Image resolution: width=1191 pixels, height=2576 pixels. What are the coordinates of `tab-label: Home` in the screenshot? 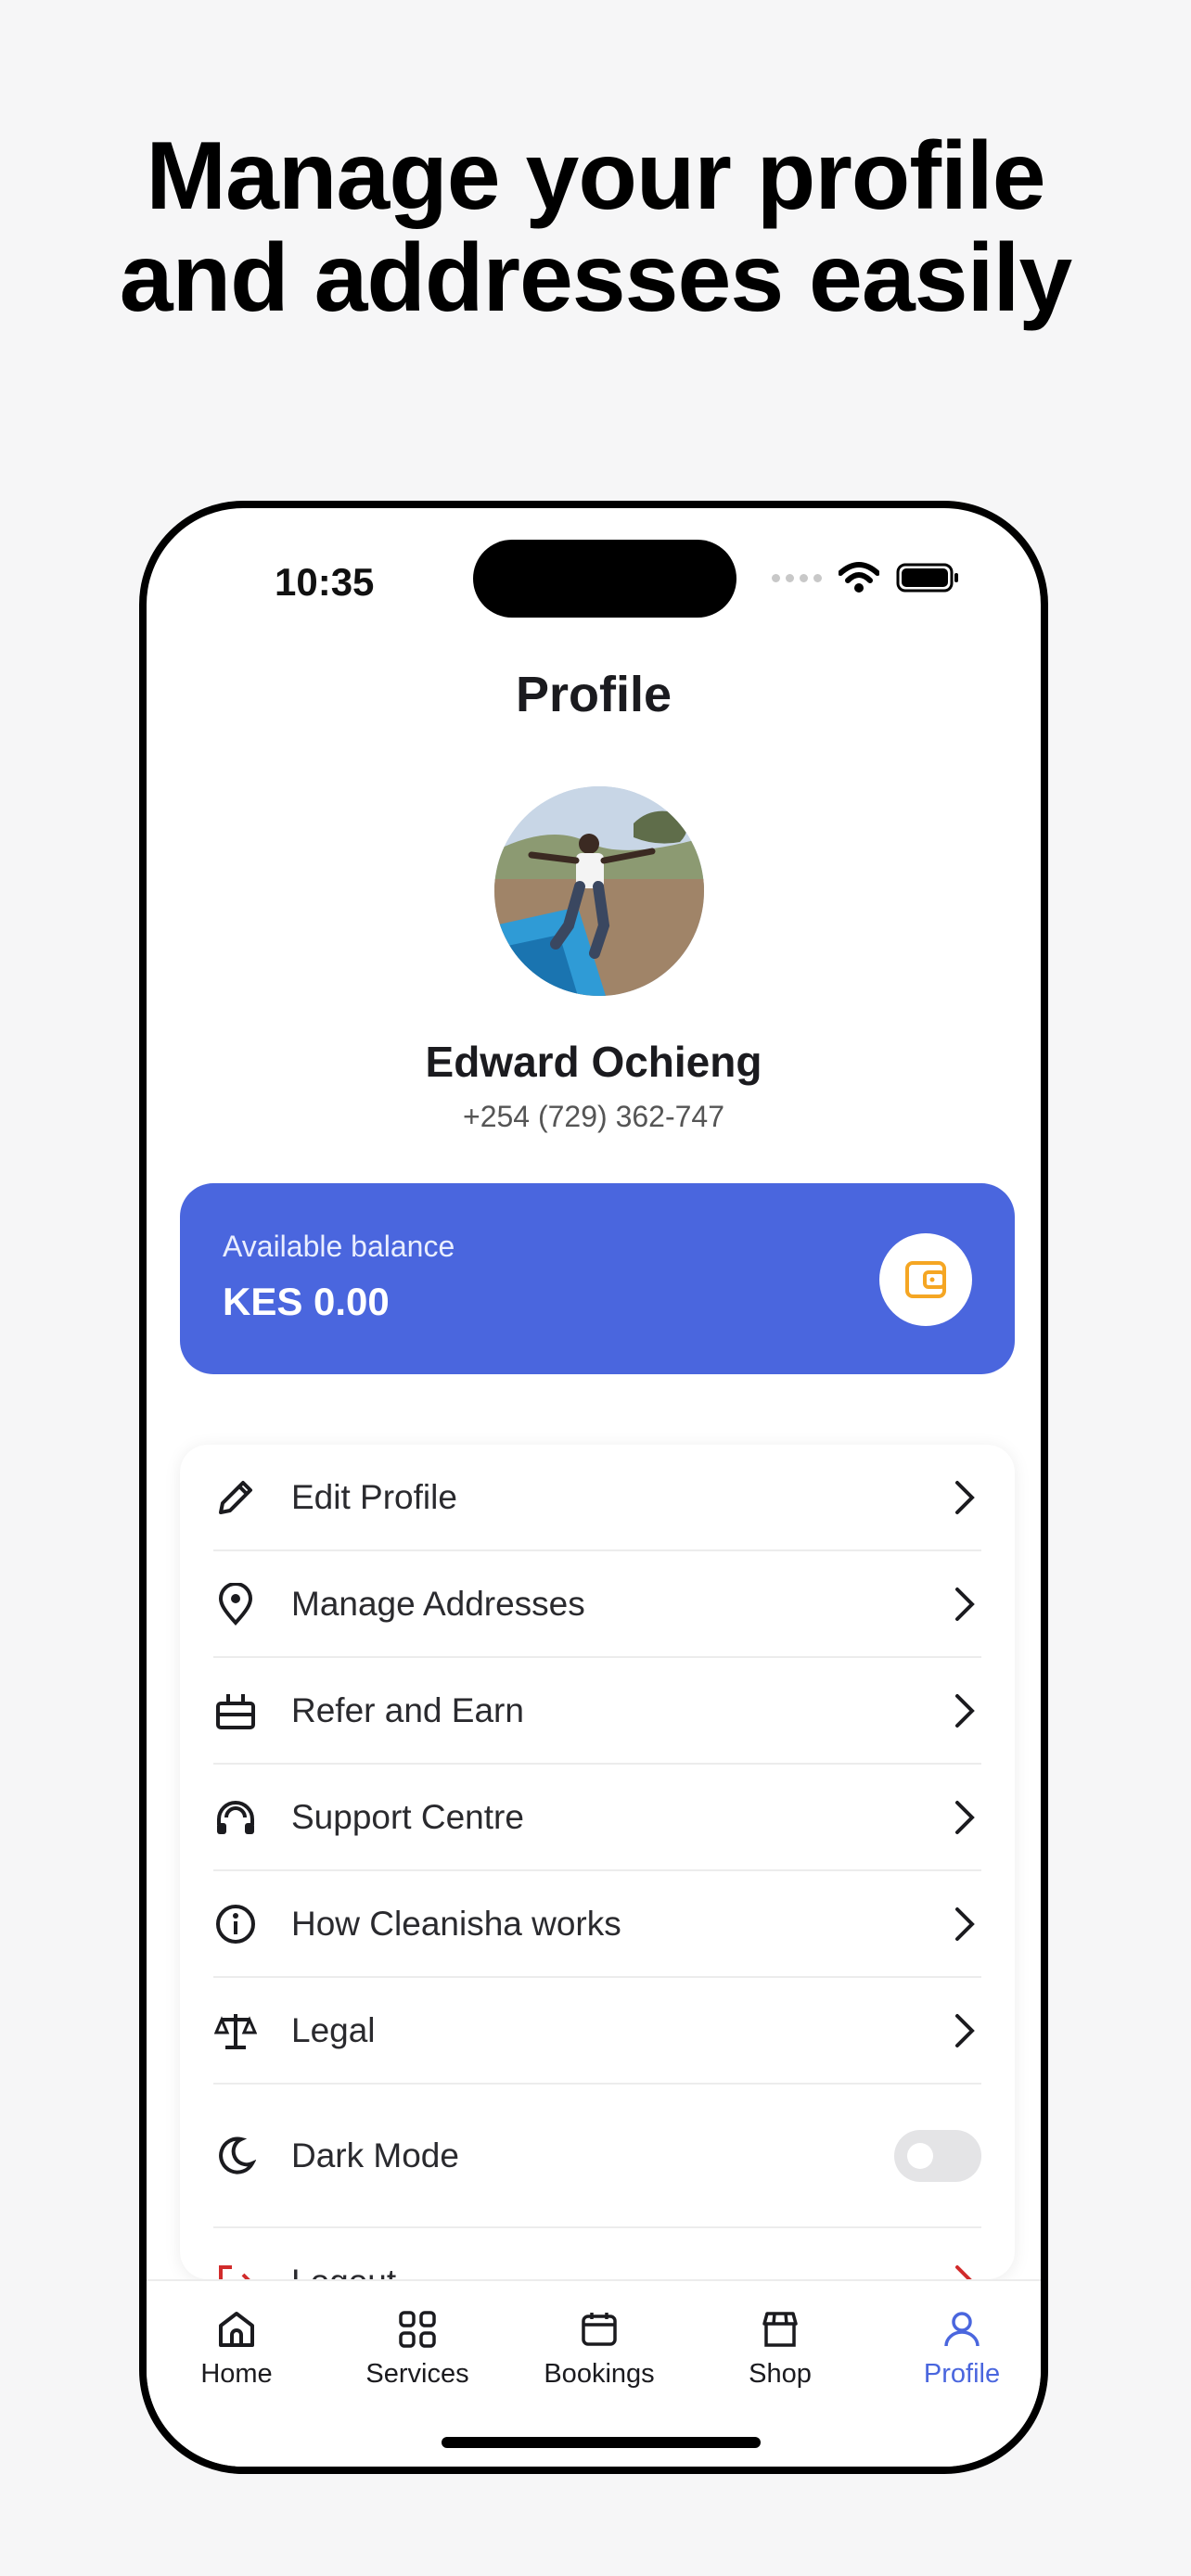 It's located at (236, 2374).